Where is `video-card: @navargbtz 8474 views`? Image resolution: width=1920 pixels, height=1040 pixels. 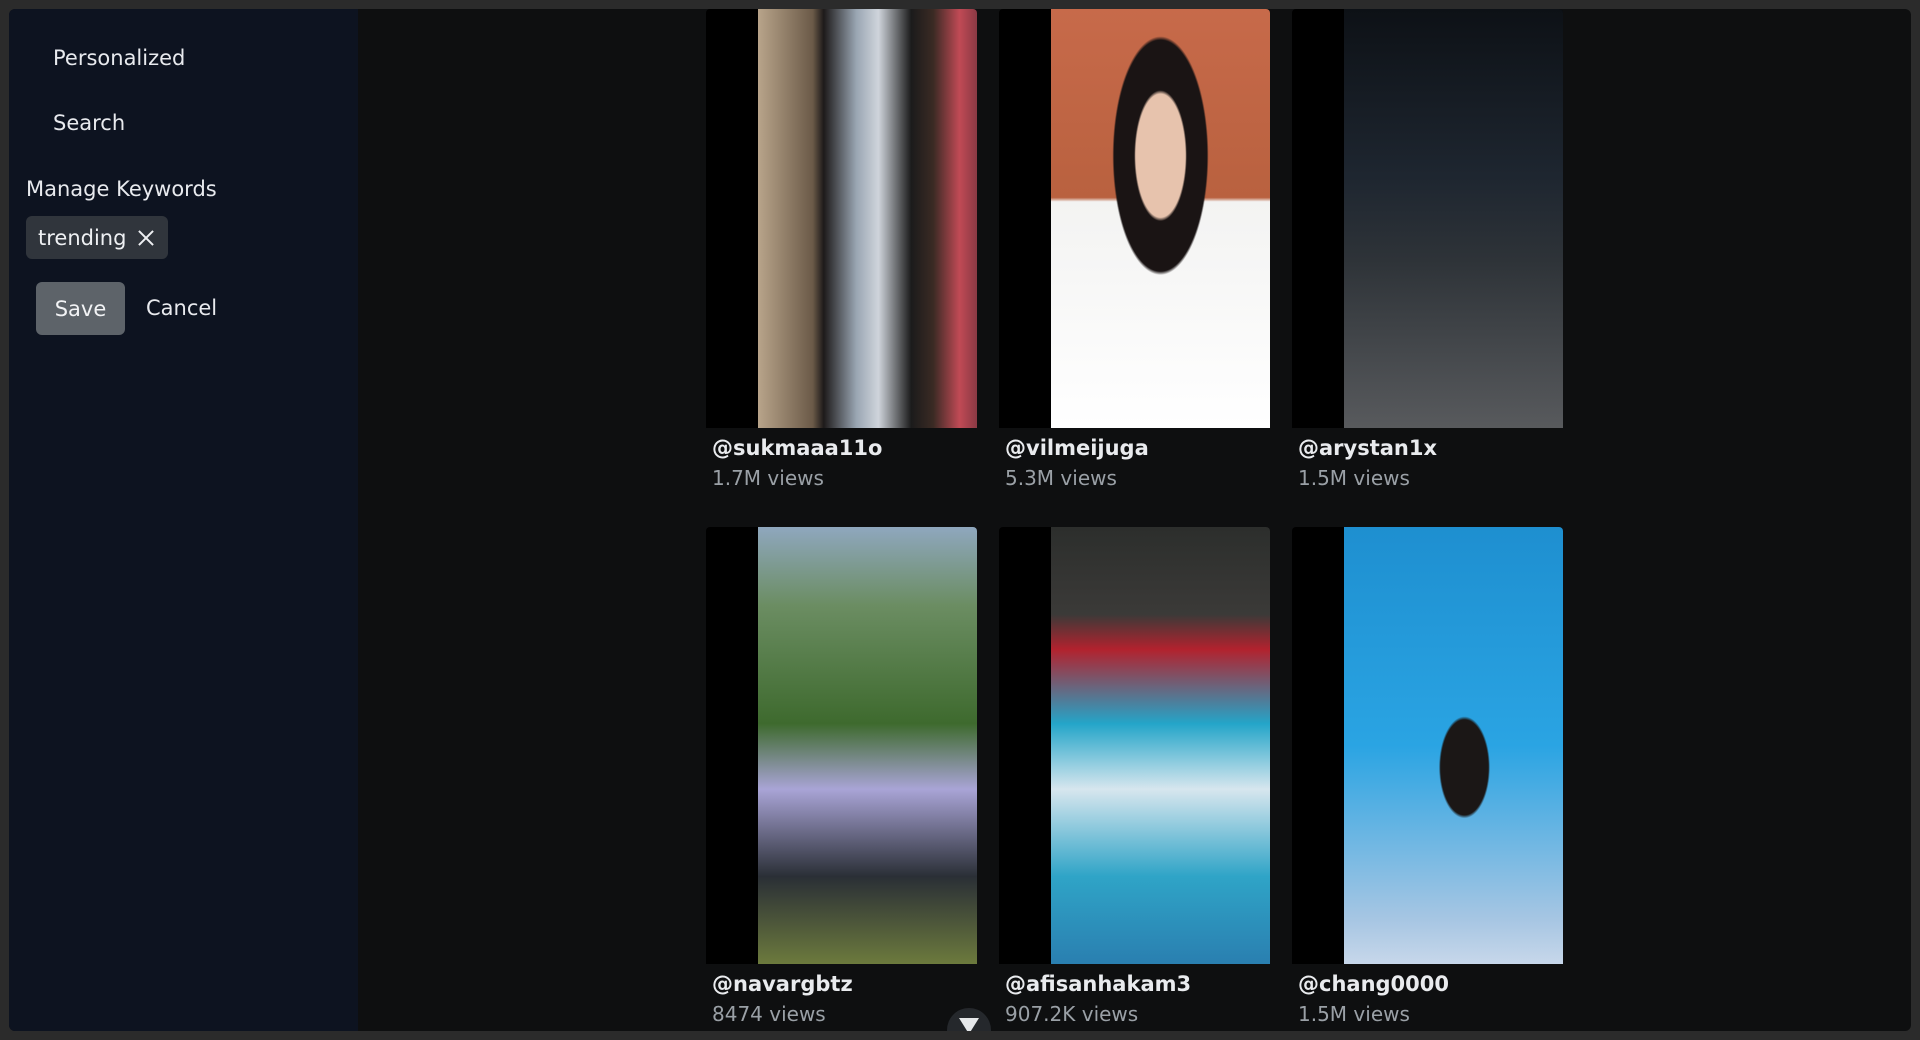
video-card: @navargbtz 8474 views is located at coordinates (841, 776).